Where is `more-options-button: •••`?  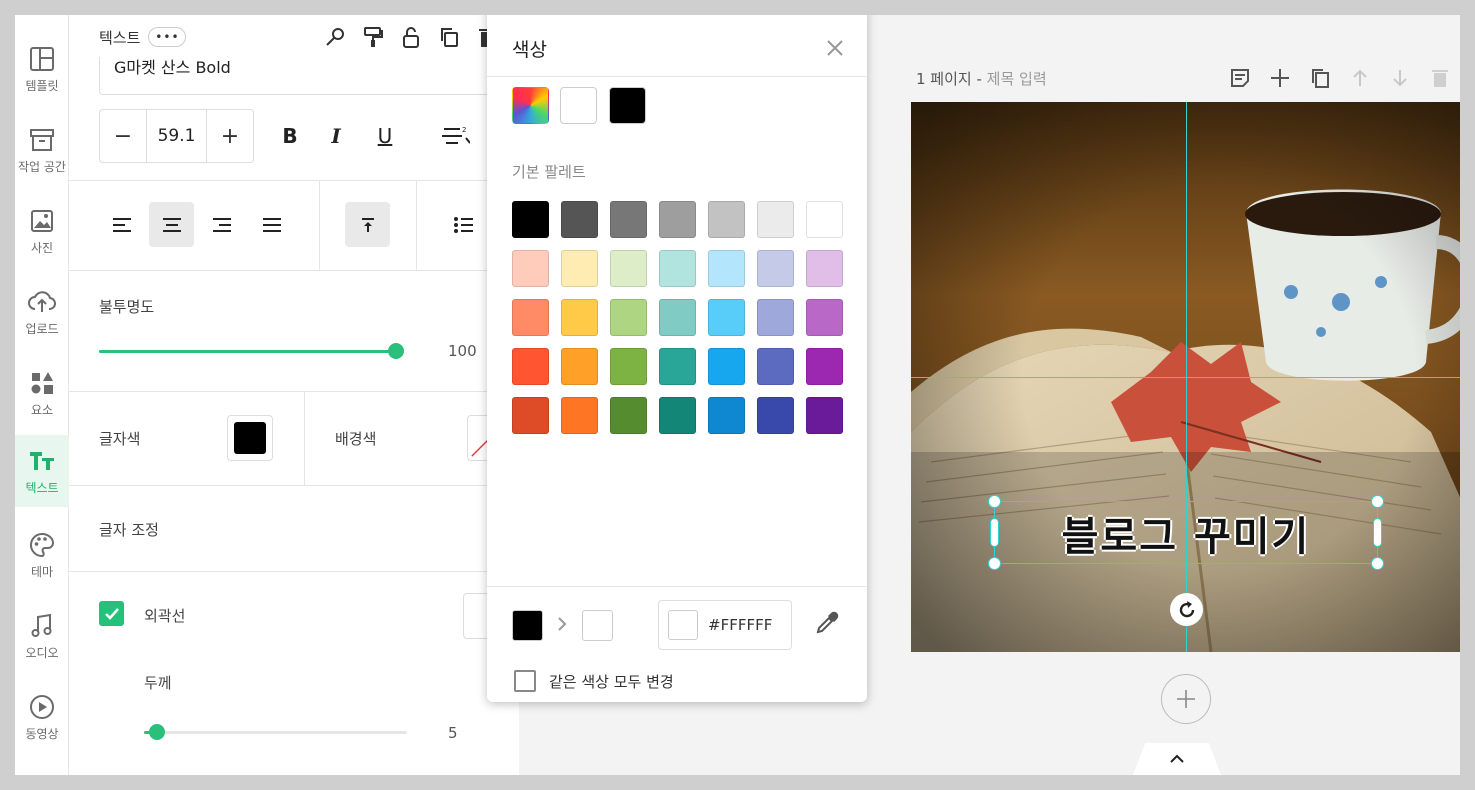
more-options-button: ••• is located at coordinates (167, 37).